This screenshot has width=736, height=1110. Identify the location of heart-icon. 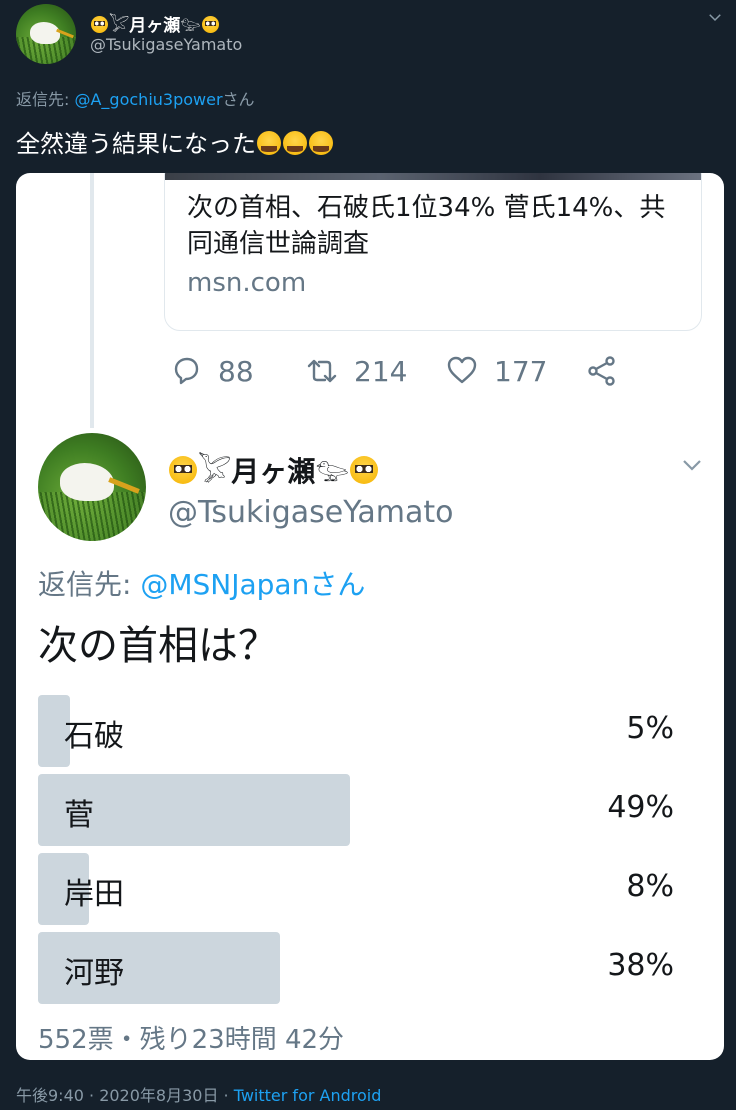
(462, 370).